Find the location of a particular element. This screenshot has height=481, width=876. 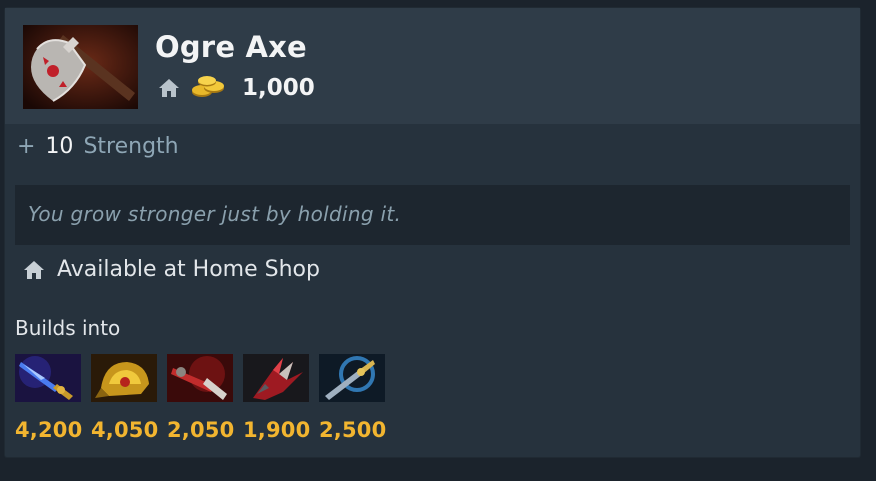

shop-label: Available at Home Shop is located at coordinates (188, 269).